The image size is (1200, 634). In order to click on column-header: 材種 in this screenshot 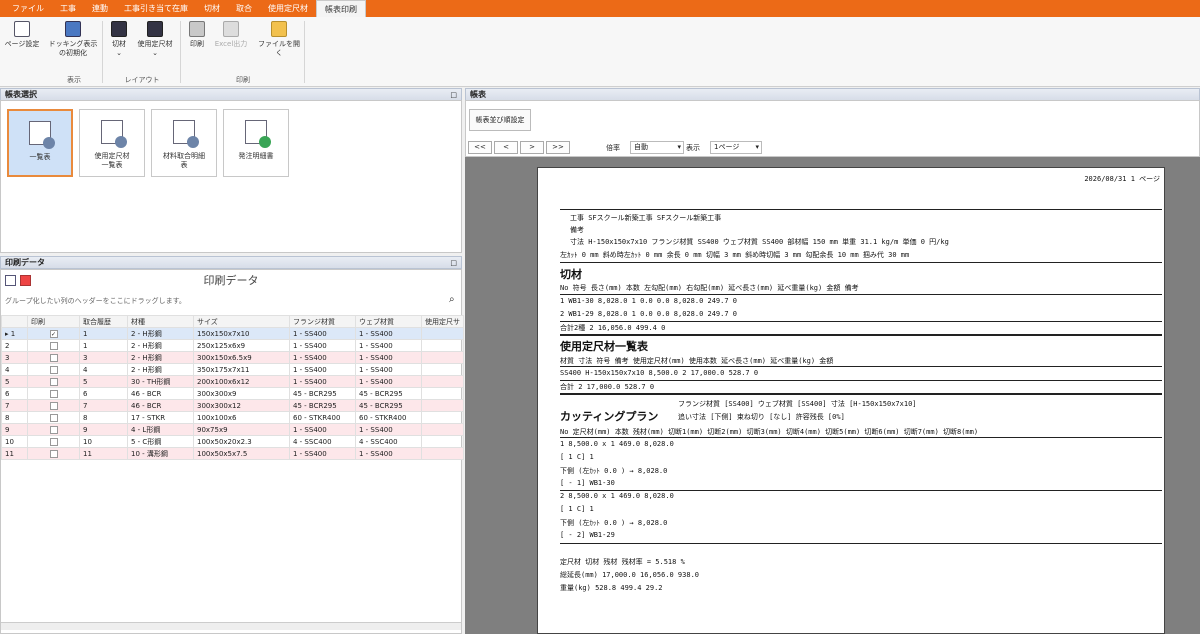, I will do `click(160, 321)`.